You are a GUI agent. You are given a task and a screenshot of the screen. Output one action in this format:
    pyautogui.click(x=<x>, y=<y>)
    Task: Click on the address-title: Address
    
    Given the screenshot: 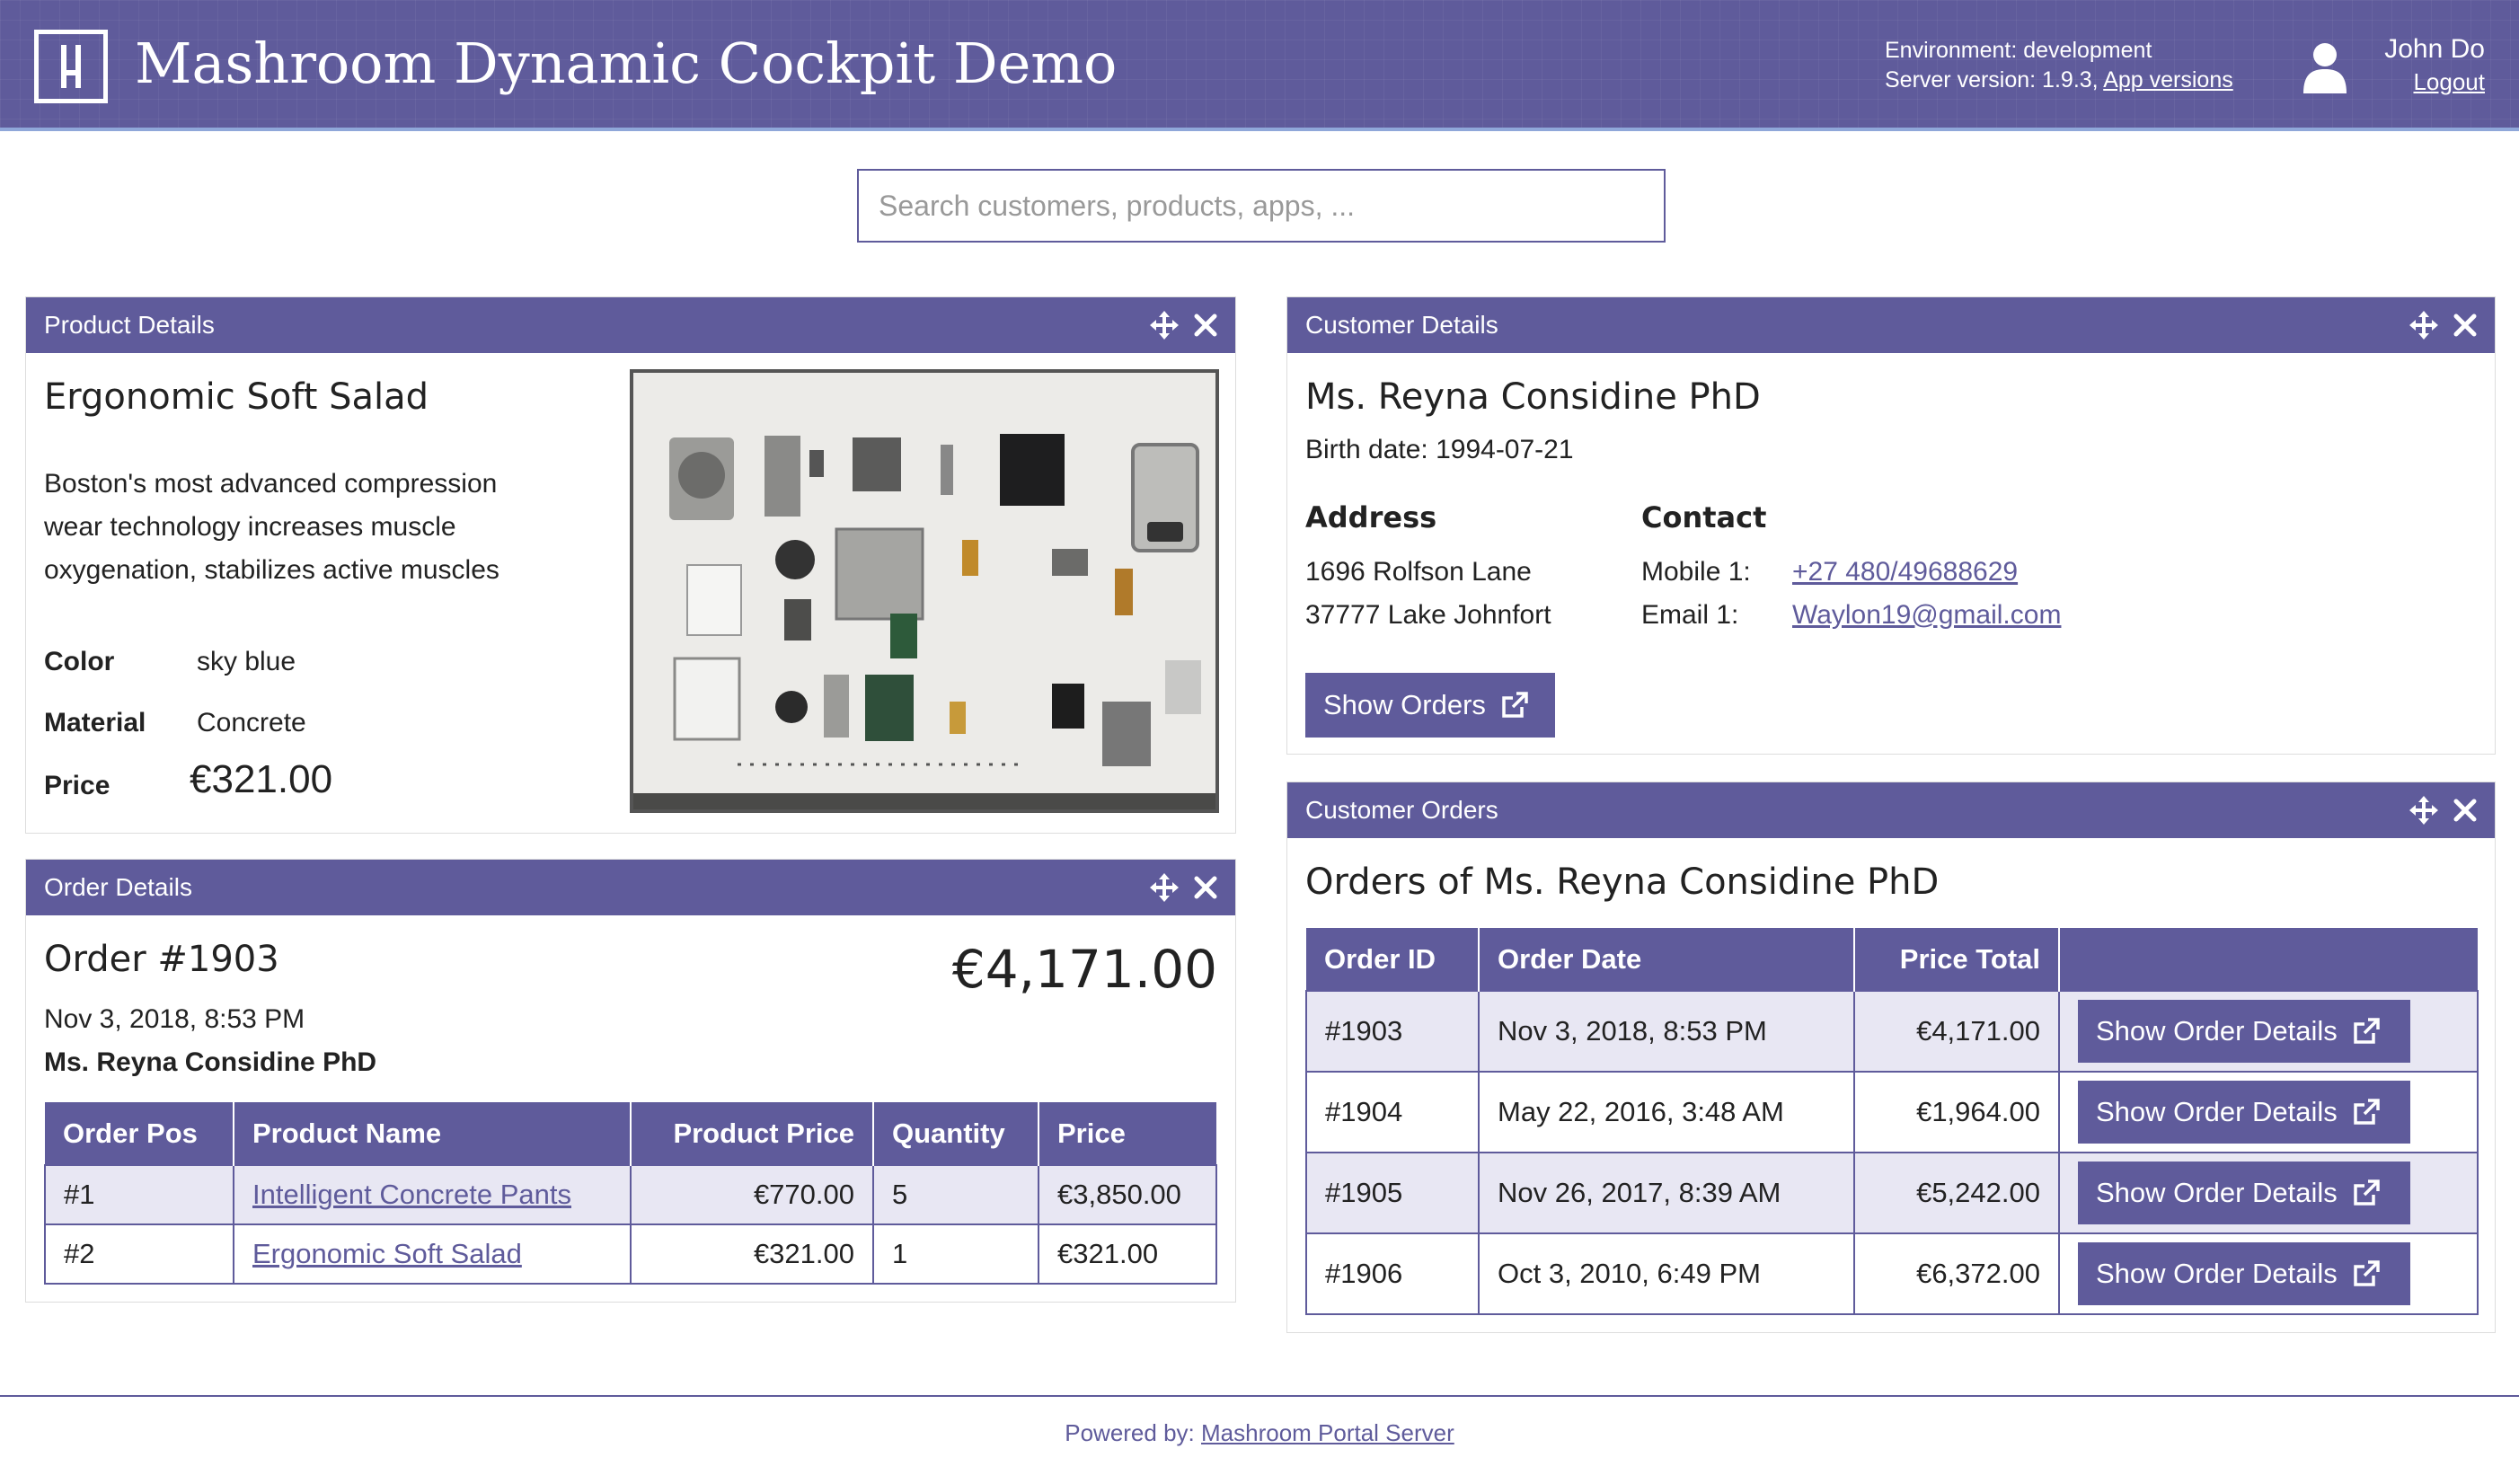 What is the action you would take?
    pyautogui.click(x=1371, y=517)
    